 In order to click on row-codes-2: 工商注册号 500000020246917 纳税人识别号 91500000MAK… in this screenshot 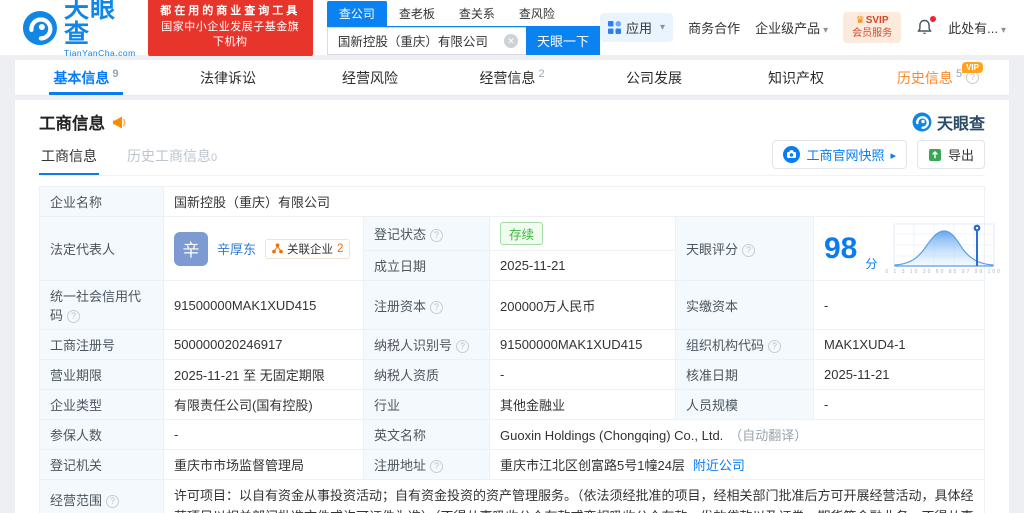, I will do `click(512, 344)`.